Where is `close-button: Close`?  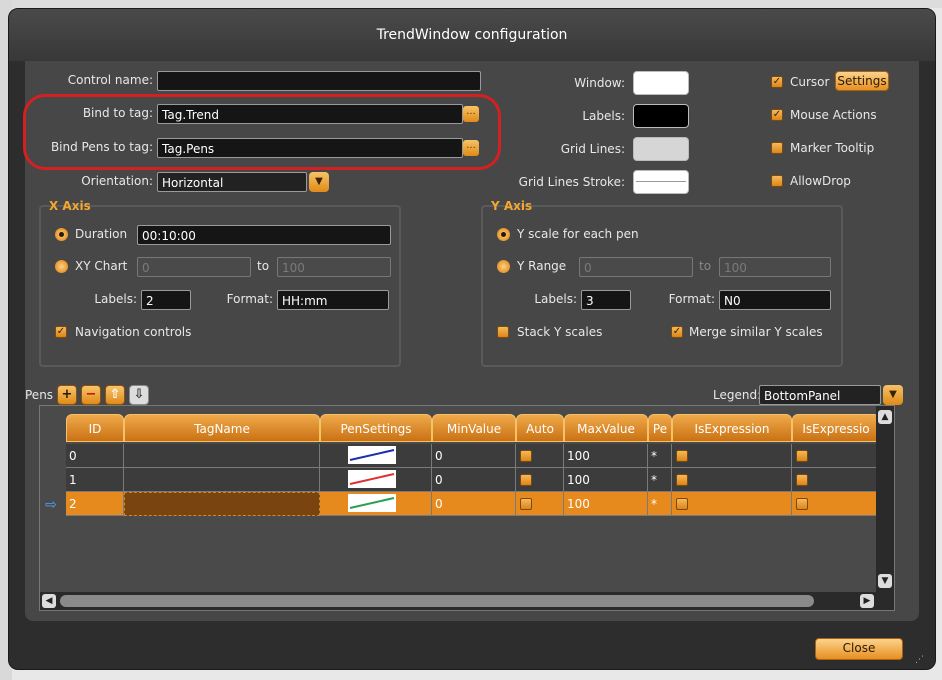
close-button: Close is located at coordinates (859, 649).